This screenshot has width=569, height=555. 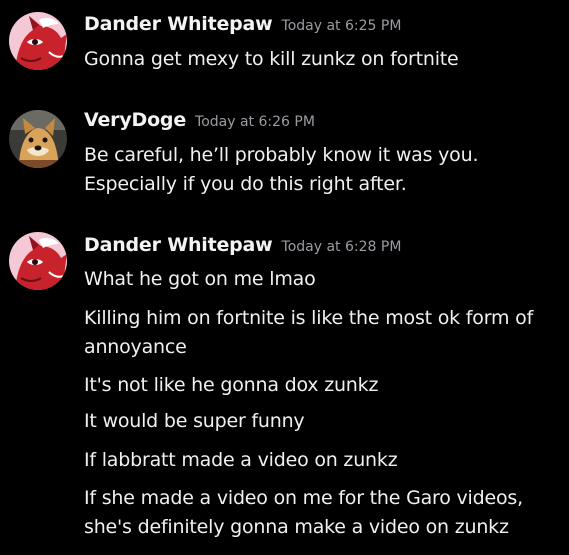 I want to click on message-header: Dander Whitepaw Today at 6:25 PM, so click(x=242, y=24).